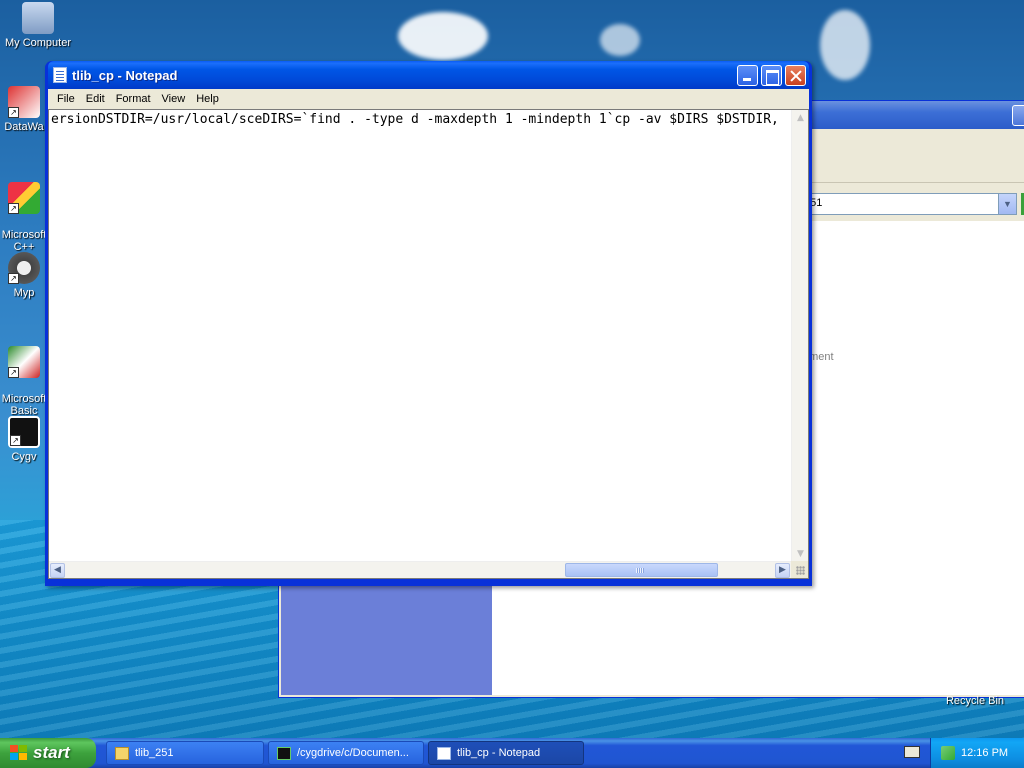 The height and width of the screenshot is (768, 1024). What do you see at coordinates (154, 753) in the screenshot?
I see `task-label: tlib_251` at bounding box center [154, 753].